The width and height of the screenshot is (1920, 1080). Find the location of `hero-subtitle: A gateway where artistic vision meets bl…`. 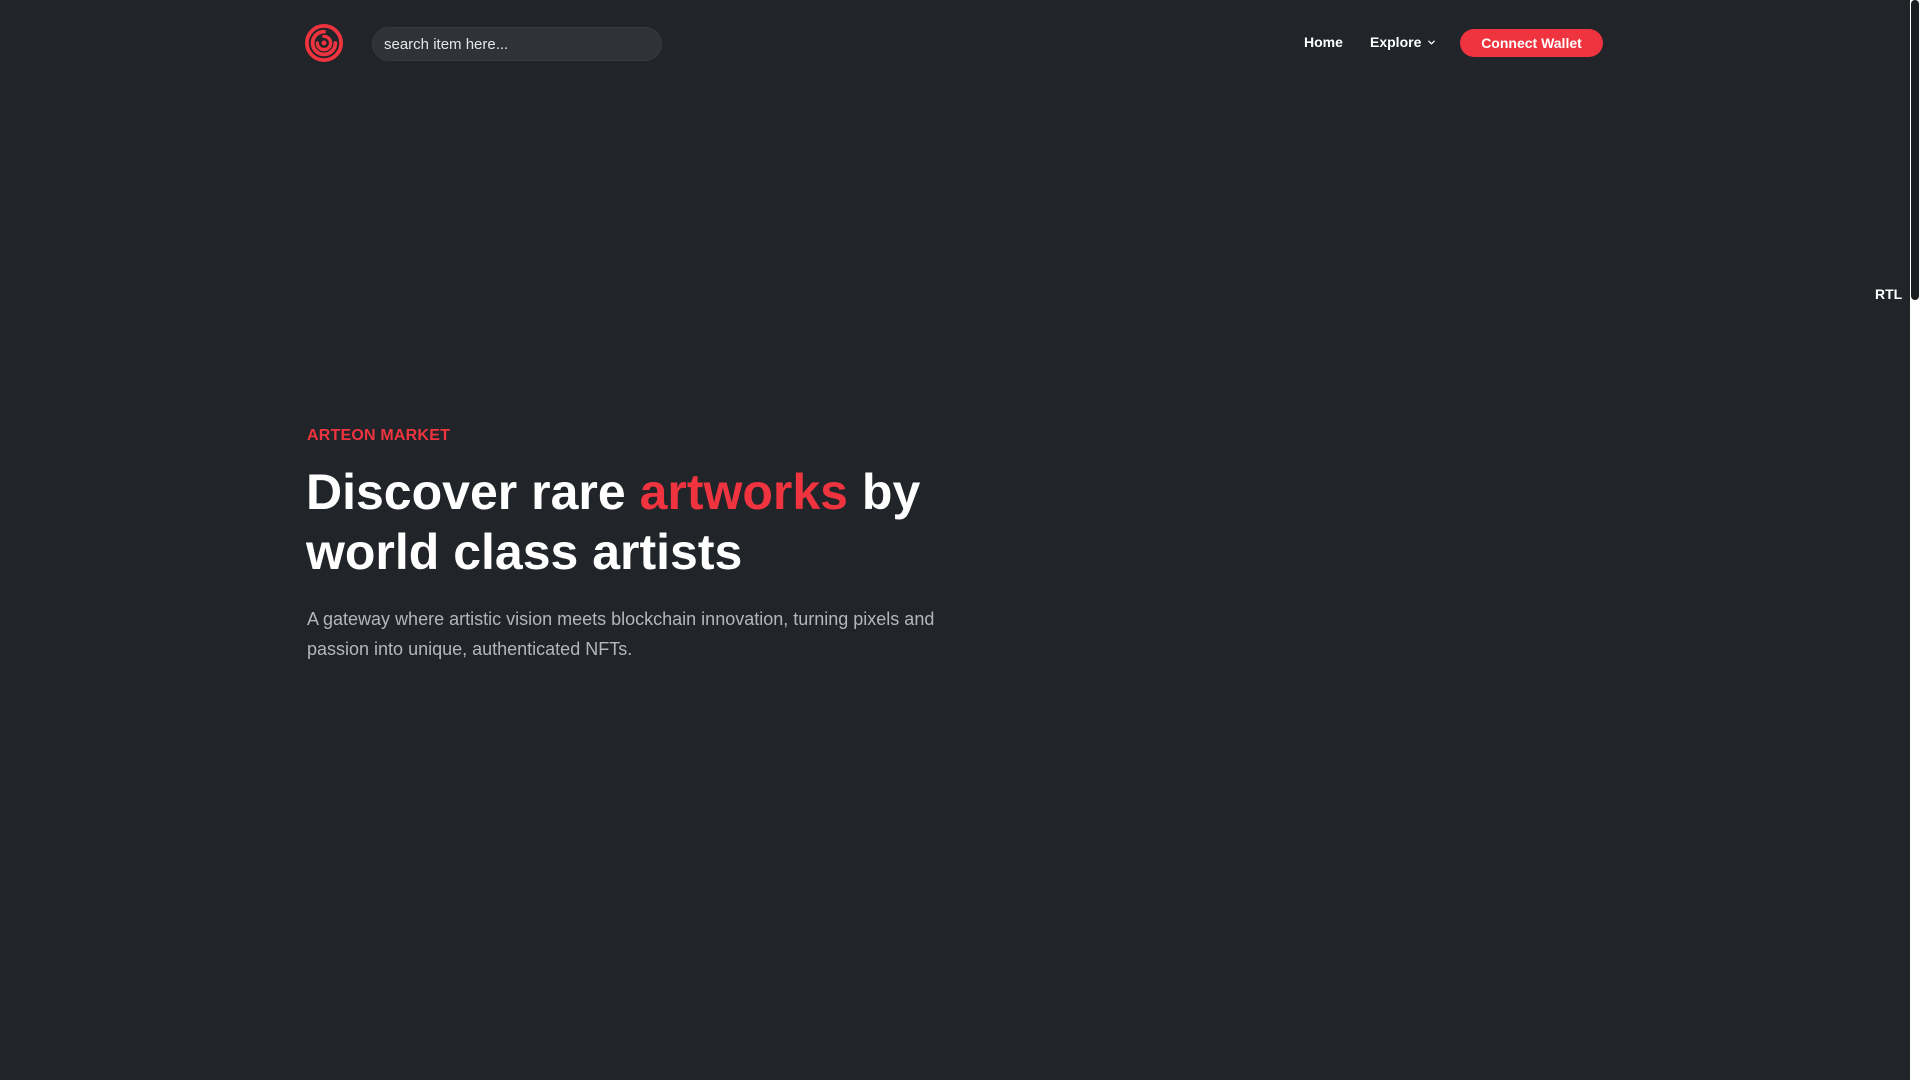

hero-subtitle: A gateway where artistic vision meets bl… is located at coordinates (621, 634).